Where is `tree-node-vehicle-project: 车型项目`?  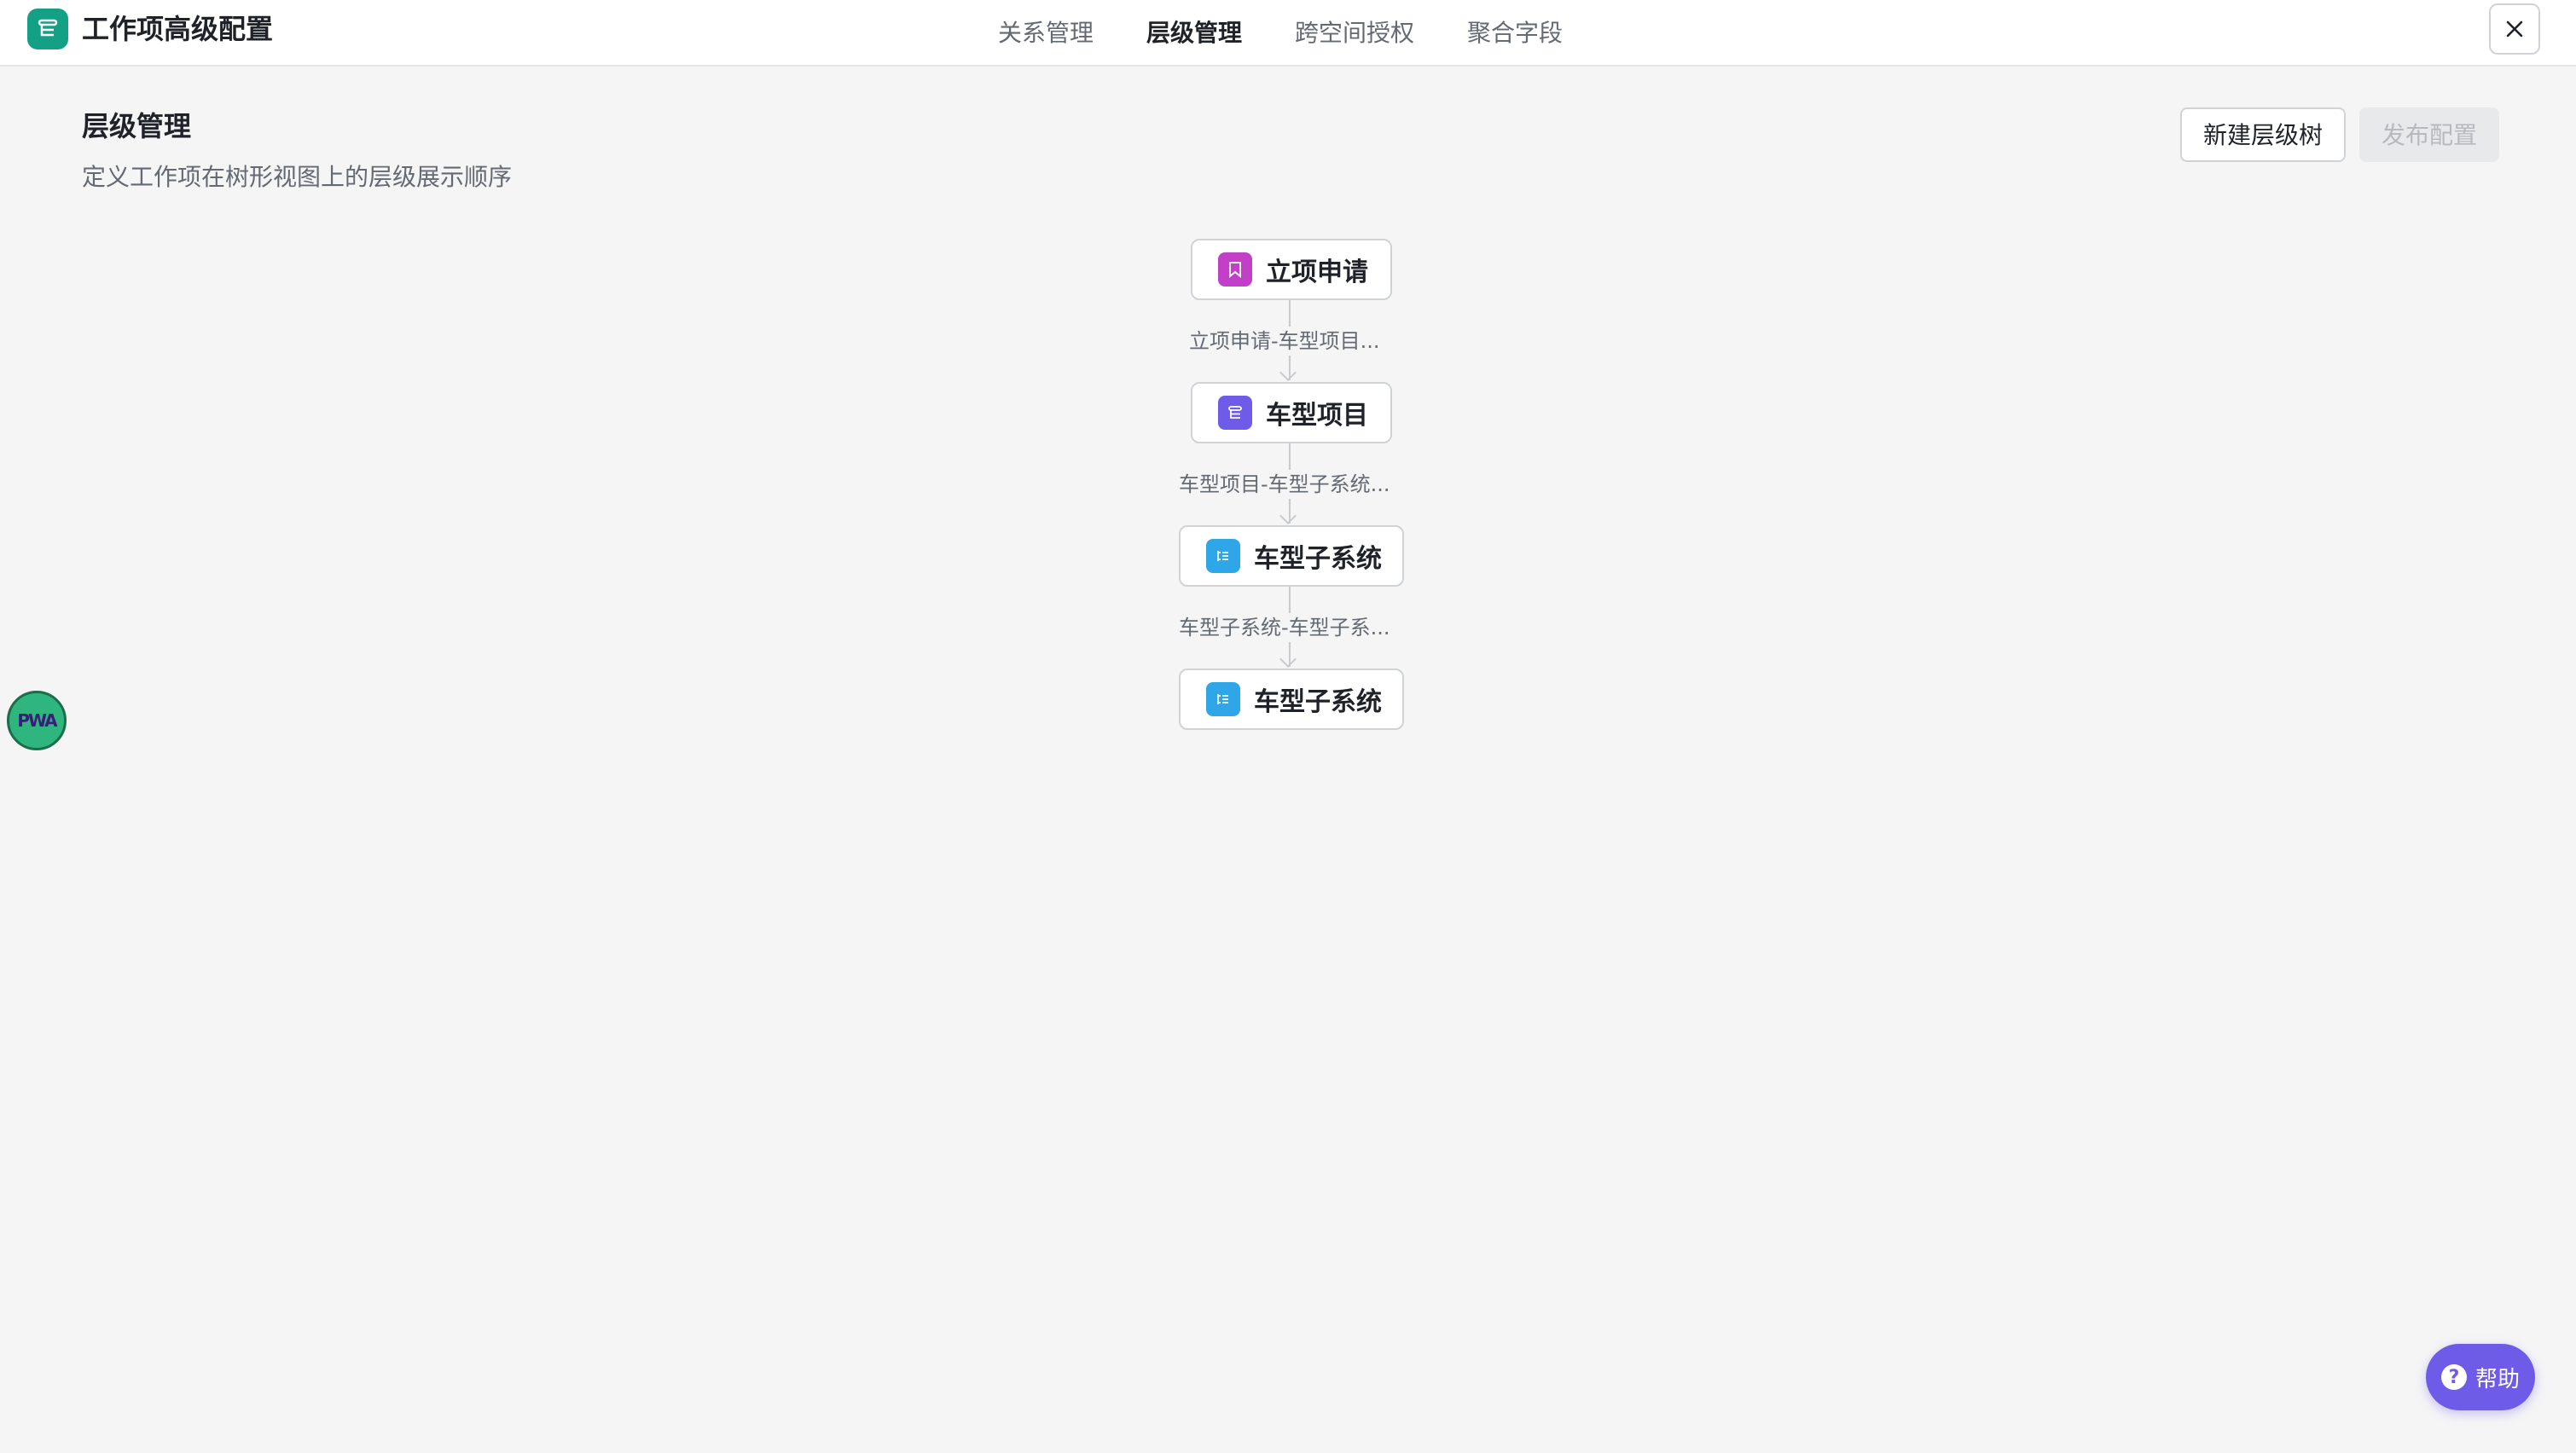 tree-node-vehicle-project: 车型项目 is located at coordinates (1291, 412).